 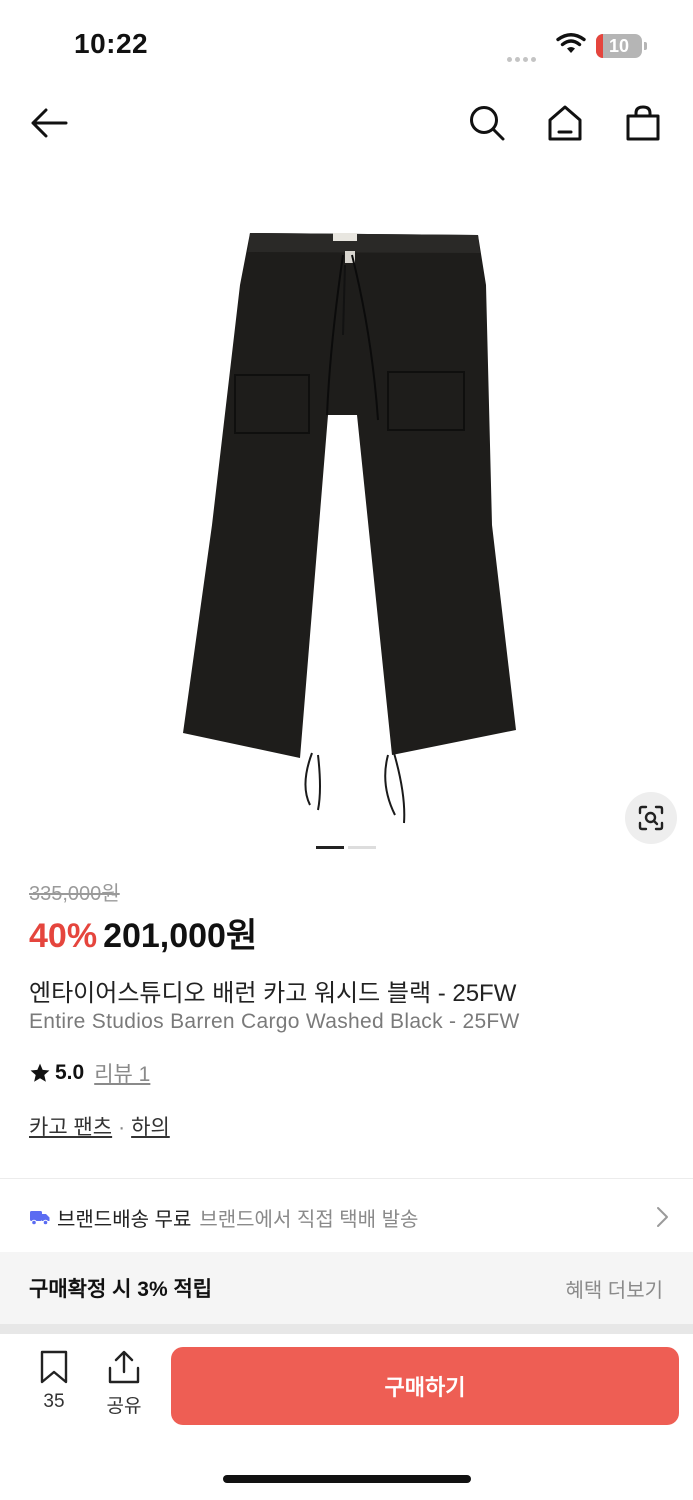 I want to click on shipping-title: 브랜드배송 무료, so click(x=124, y=1219).